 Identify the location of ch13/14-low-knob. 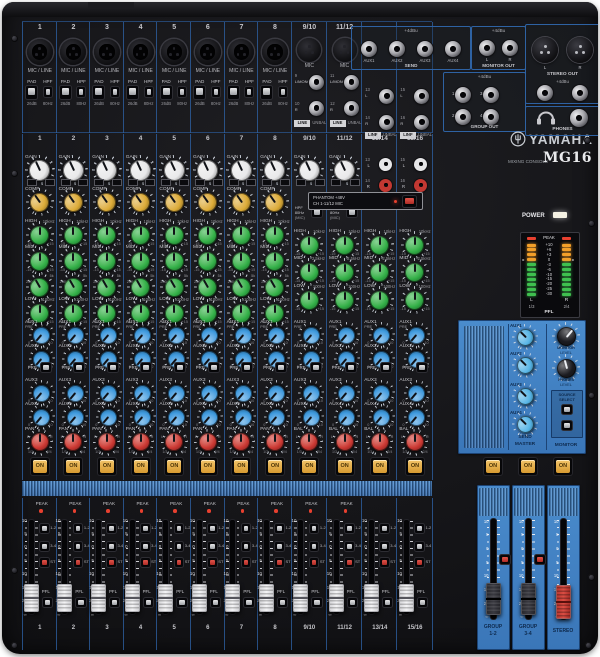
(380, 300).